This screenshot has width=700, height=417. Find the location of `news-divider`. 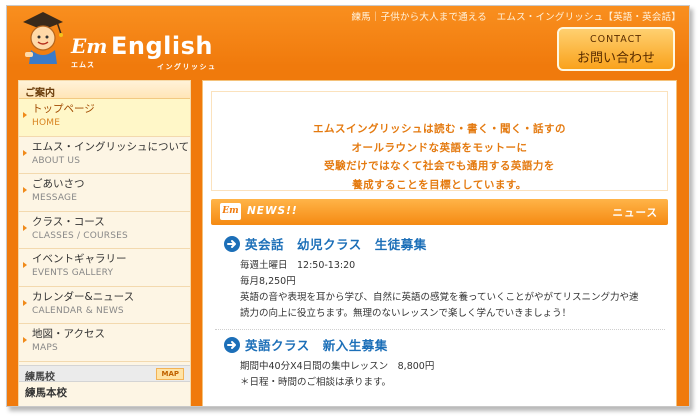

news-divider is located at coordinates (440, 329).